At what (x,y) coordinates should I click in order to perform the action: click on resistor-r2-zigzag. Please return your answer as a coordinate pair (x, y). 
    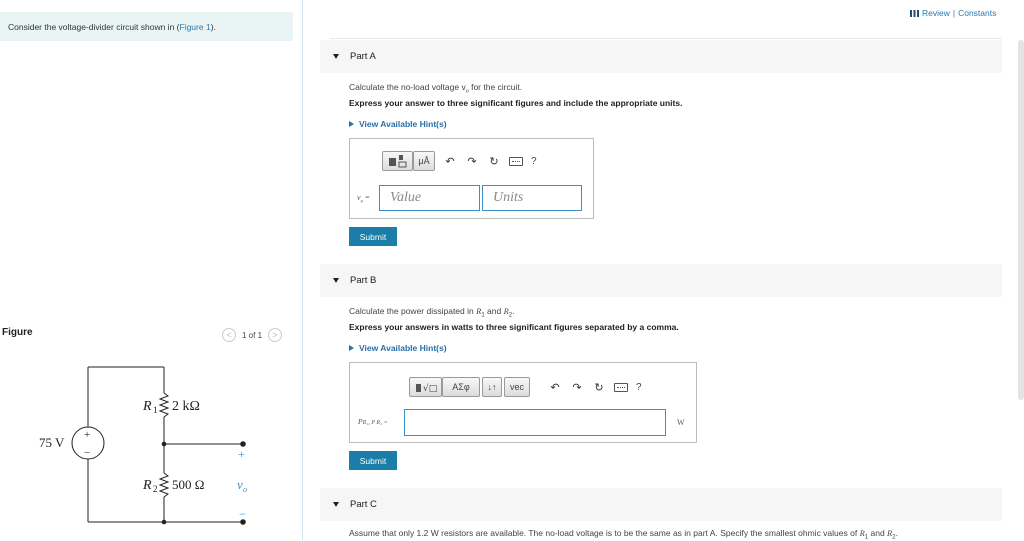
    Looking at the image, I should click on (164, 485).